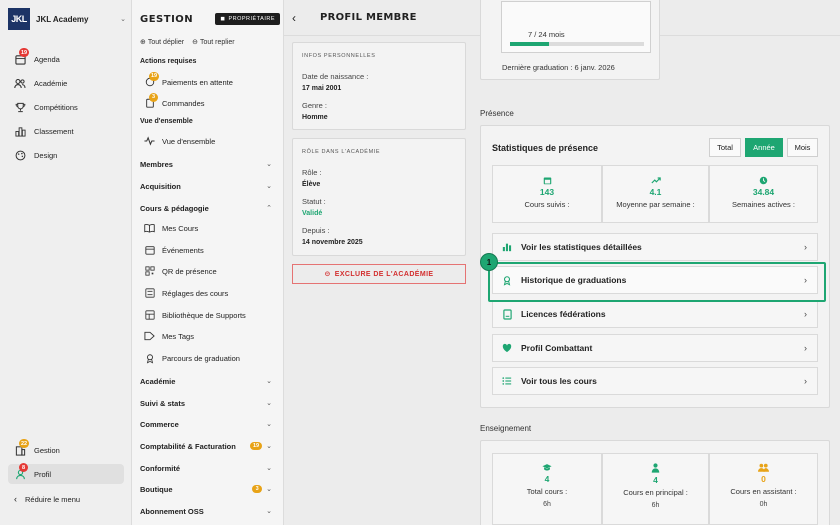 This screenshot has height=525, width=840. What do you see at coordinates (206, 424) in the screenshot?
I see `group-commerce: Commerce ⌄` at bounding box center [206, 424].